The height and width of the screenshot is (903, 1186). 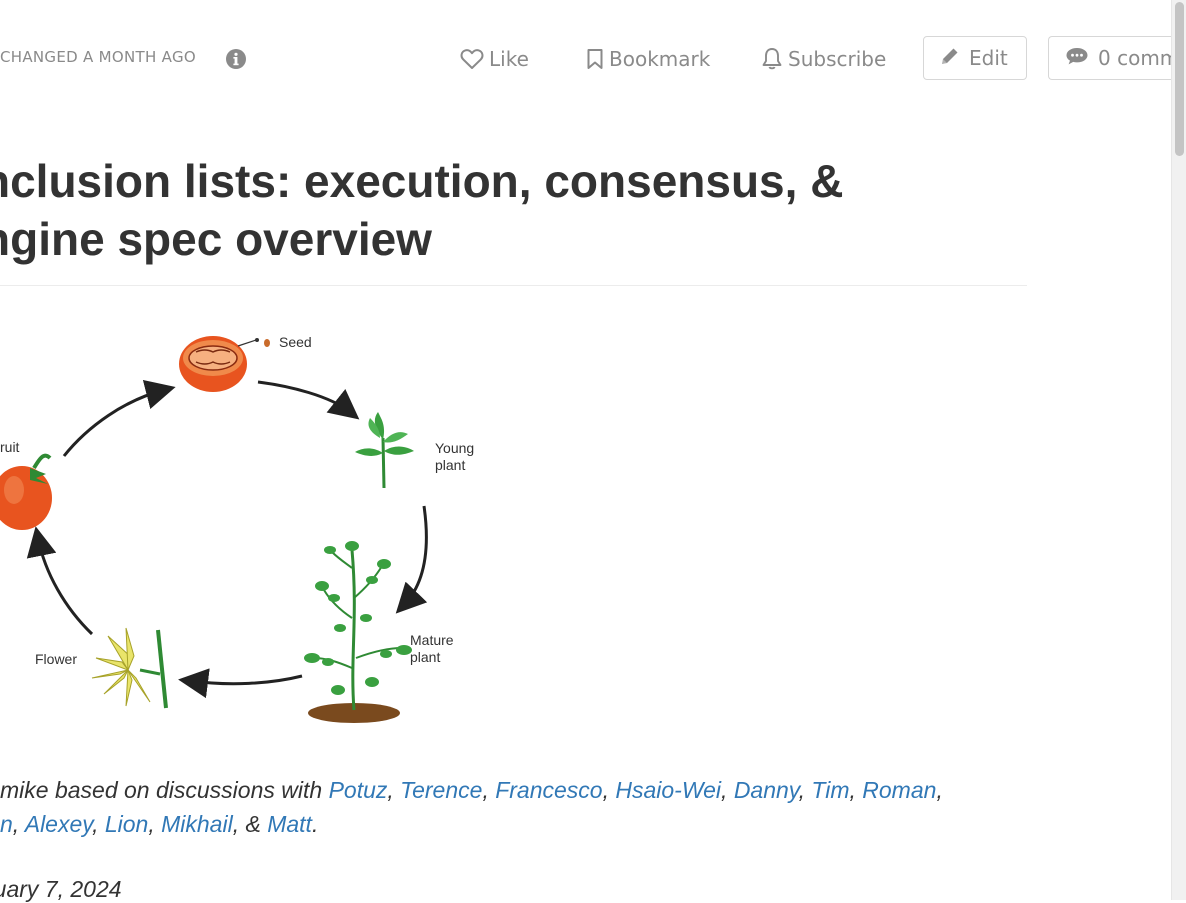 I want to click on info-icon, so click(x=236, y=59).